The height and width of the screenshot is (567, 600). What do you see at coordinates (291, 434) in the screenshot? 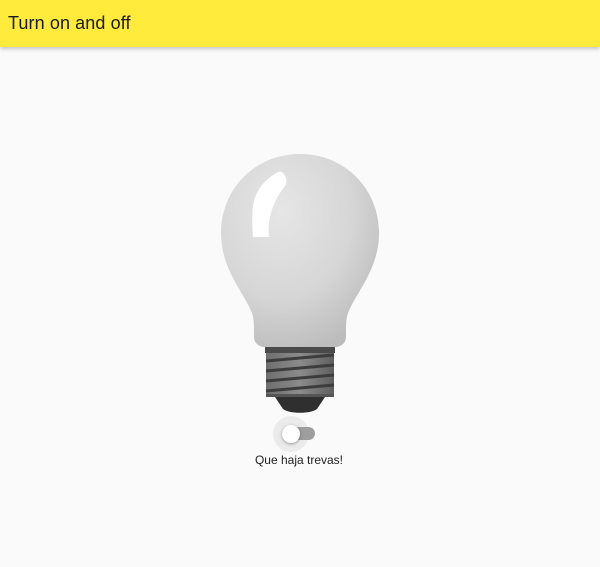
I see `switch-thumb` at bounding box center [291, 434].